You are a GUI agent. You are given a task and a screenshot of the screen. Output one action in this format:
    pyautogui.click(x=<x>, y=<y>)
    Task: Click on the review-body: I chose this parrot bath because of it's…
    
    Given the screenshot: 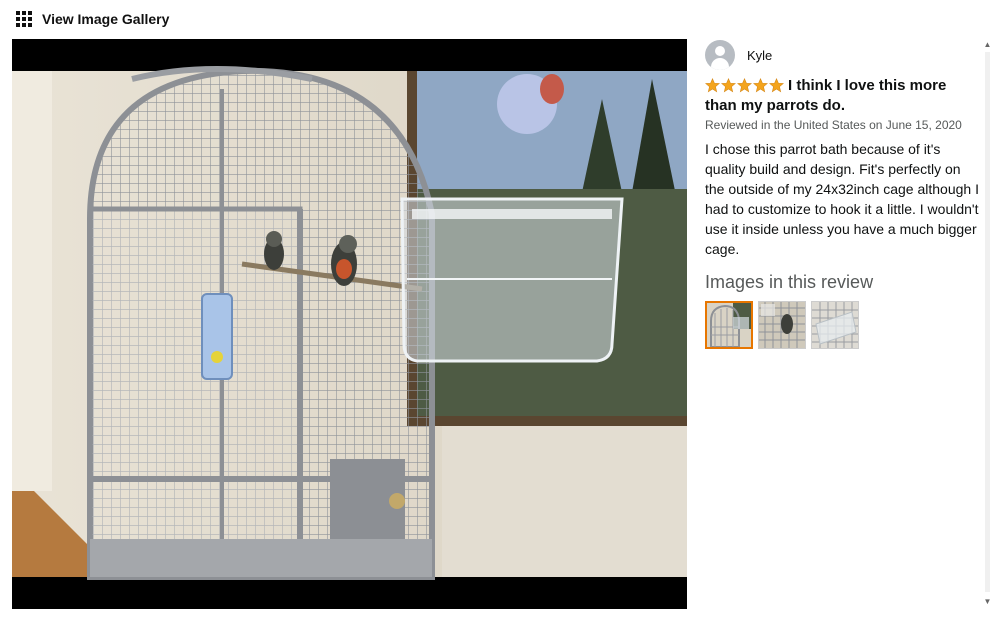 What is the action you would take?
    pyautogui.click(x=842, y=199)
    